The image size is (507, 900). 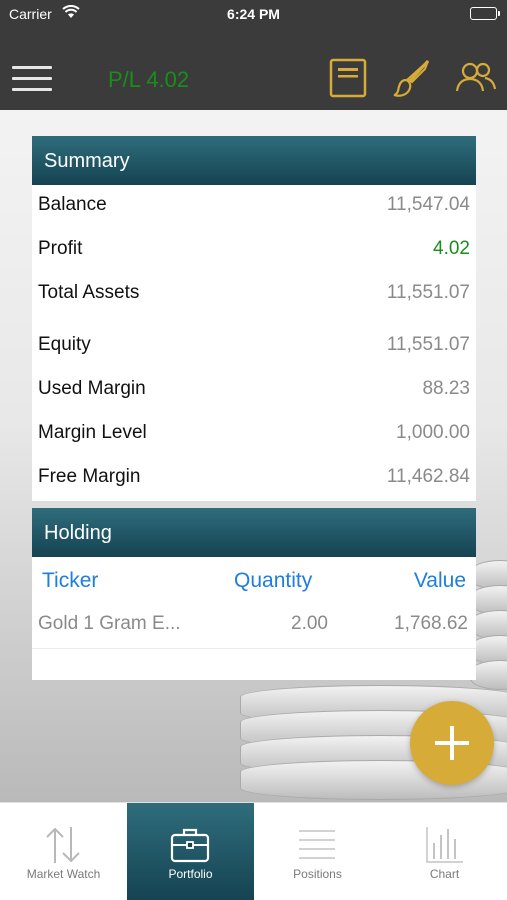 What do you see at coordinates (92, 388) in the screenshot?
I see `row-label: Used Margin` at bounding box center [92, 388].